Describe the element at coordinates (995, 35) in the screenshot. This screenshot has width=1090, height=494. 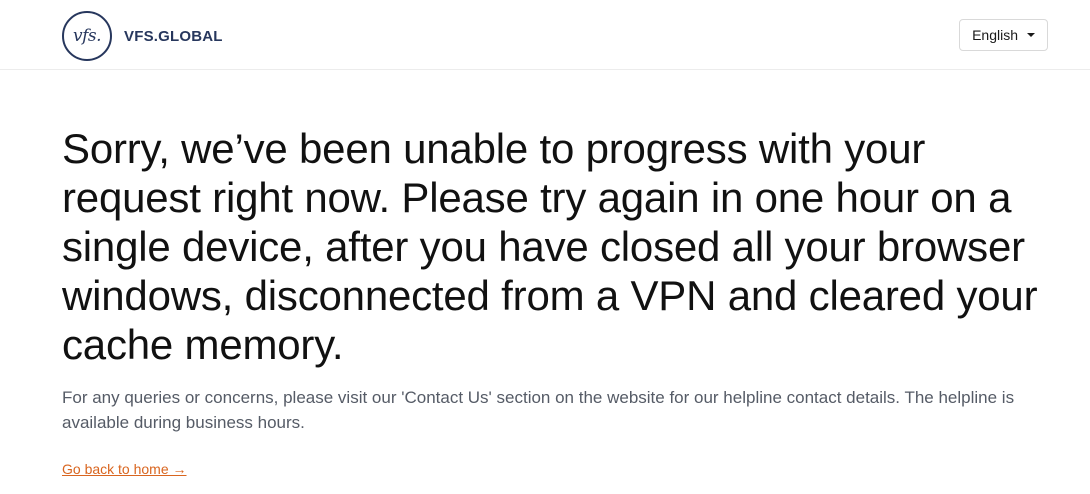
I see `language-label: English` at that location.